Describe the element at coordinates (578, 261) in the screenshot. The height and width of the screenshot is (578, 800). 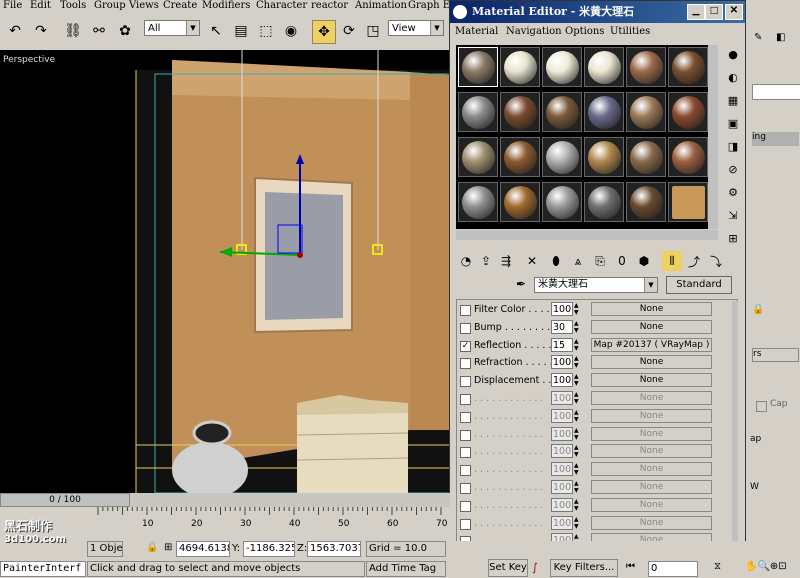
I see `make-unique-icon: ⩓` at that location.